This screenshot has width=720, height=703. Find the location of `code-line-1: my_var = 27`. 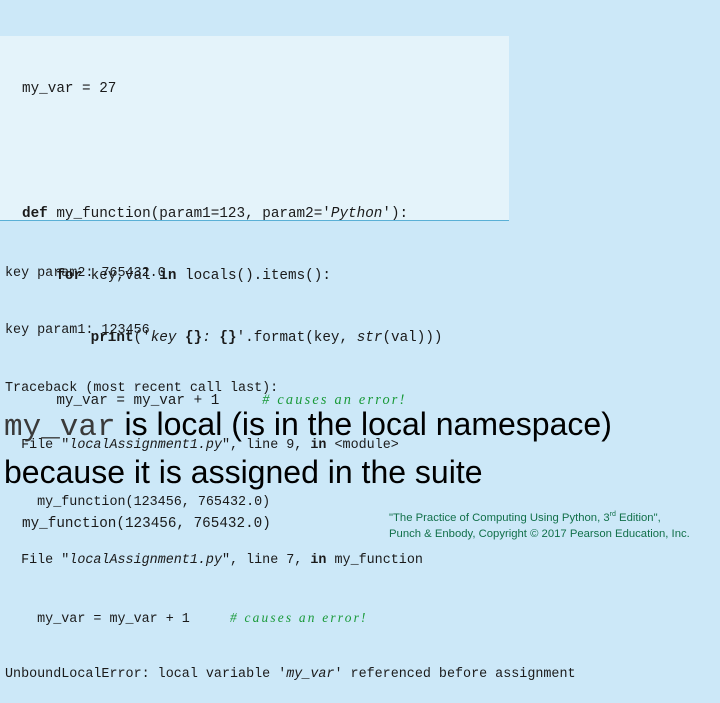

code-line-1: my_var = 27 is located at coordinates (69, 89).